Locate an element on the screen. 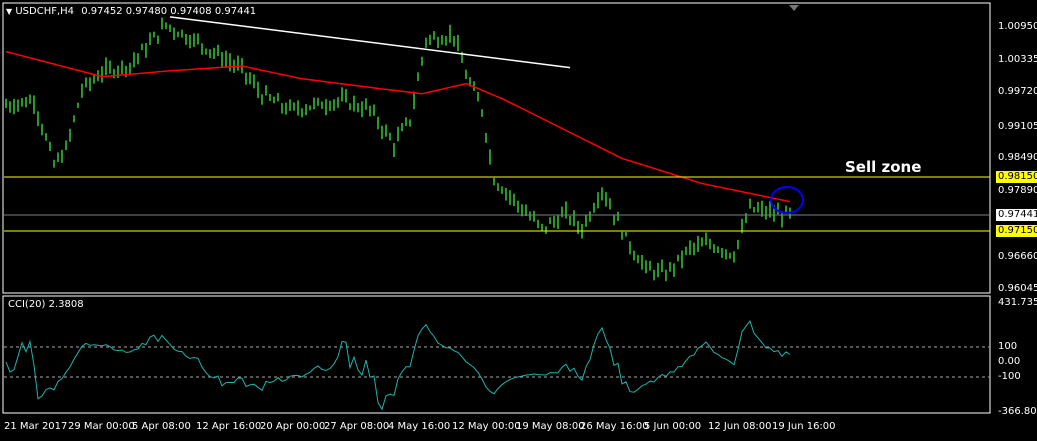  time-label: 27 Apr 08:00 is located at coordinates (357, 426).